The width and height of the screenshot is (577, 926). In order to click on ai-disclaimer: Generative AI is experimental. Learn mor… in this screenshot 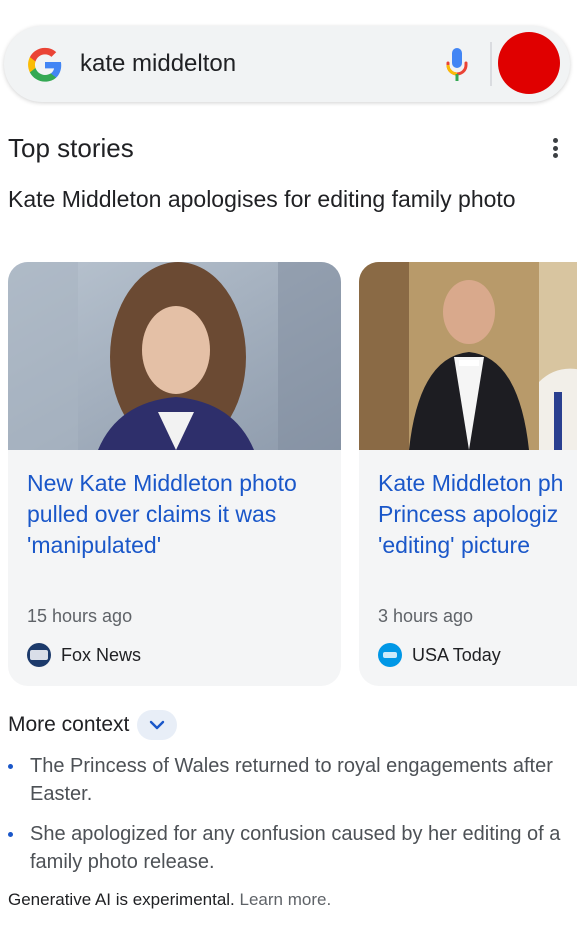, I will do `click(169, 900)`.